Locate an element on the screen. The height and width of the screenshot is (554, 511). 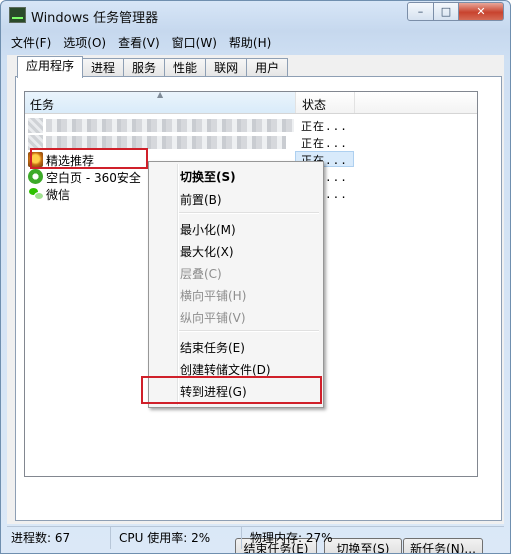
window-controls: – □ ✕ is located at coordinates (455, 11).